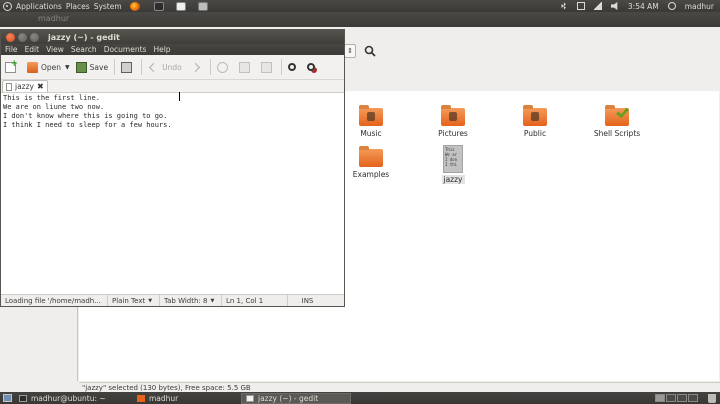 Image resolution: width=720 pixels, height=404 pixels. What do you see at coordinates (371, 133) in the screenshot?
I see `folder-label: Music` at bounding box center [371, 133].